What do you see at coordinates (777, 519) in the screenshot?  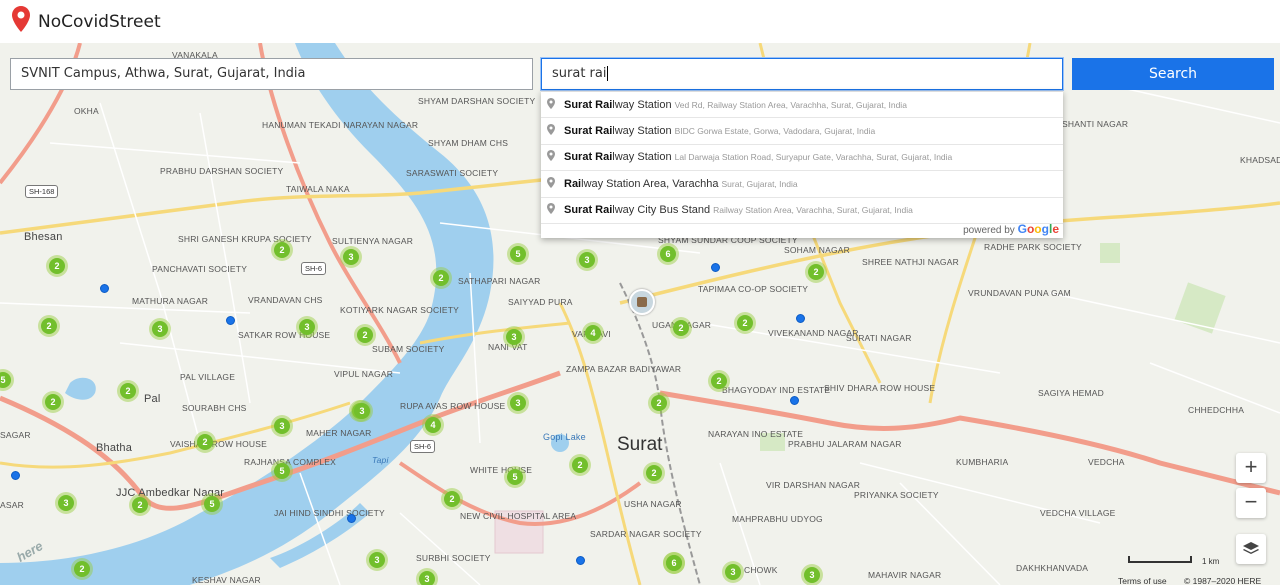 I see `place-label: MAHPRABHU UDYOG` at bounding box center [777, 519].